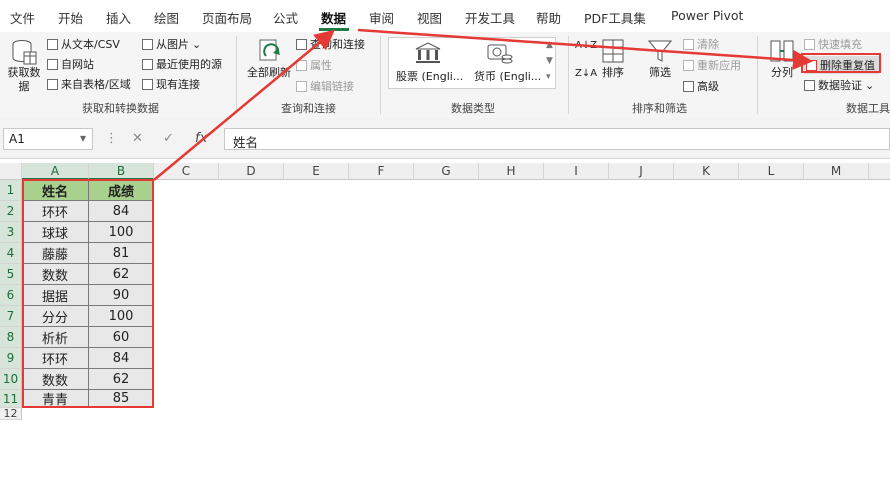 The width and height of the screenshot is (890, 500). What do you see at coordinates (585, 49) in the screenshot?
I see `arrow-to-remove-duplicates` at bounding box center [585, 49].